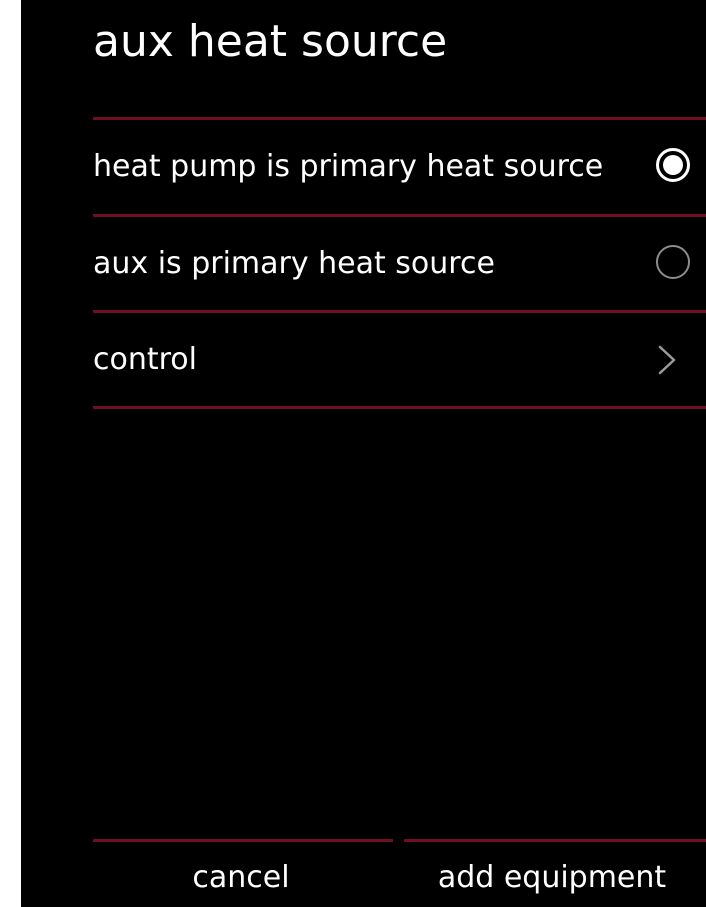  Describe the element at coordinates (552, 877) in the screenshot. I see `add-equipment-button: add equipment` at that location.